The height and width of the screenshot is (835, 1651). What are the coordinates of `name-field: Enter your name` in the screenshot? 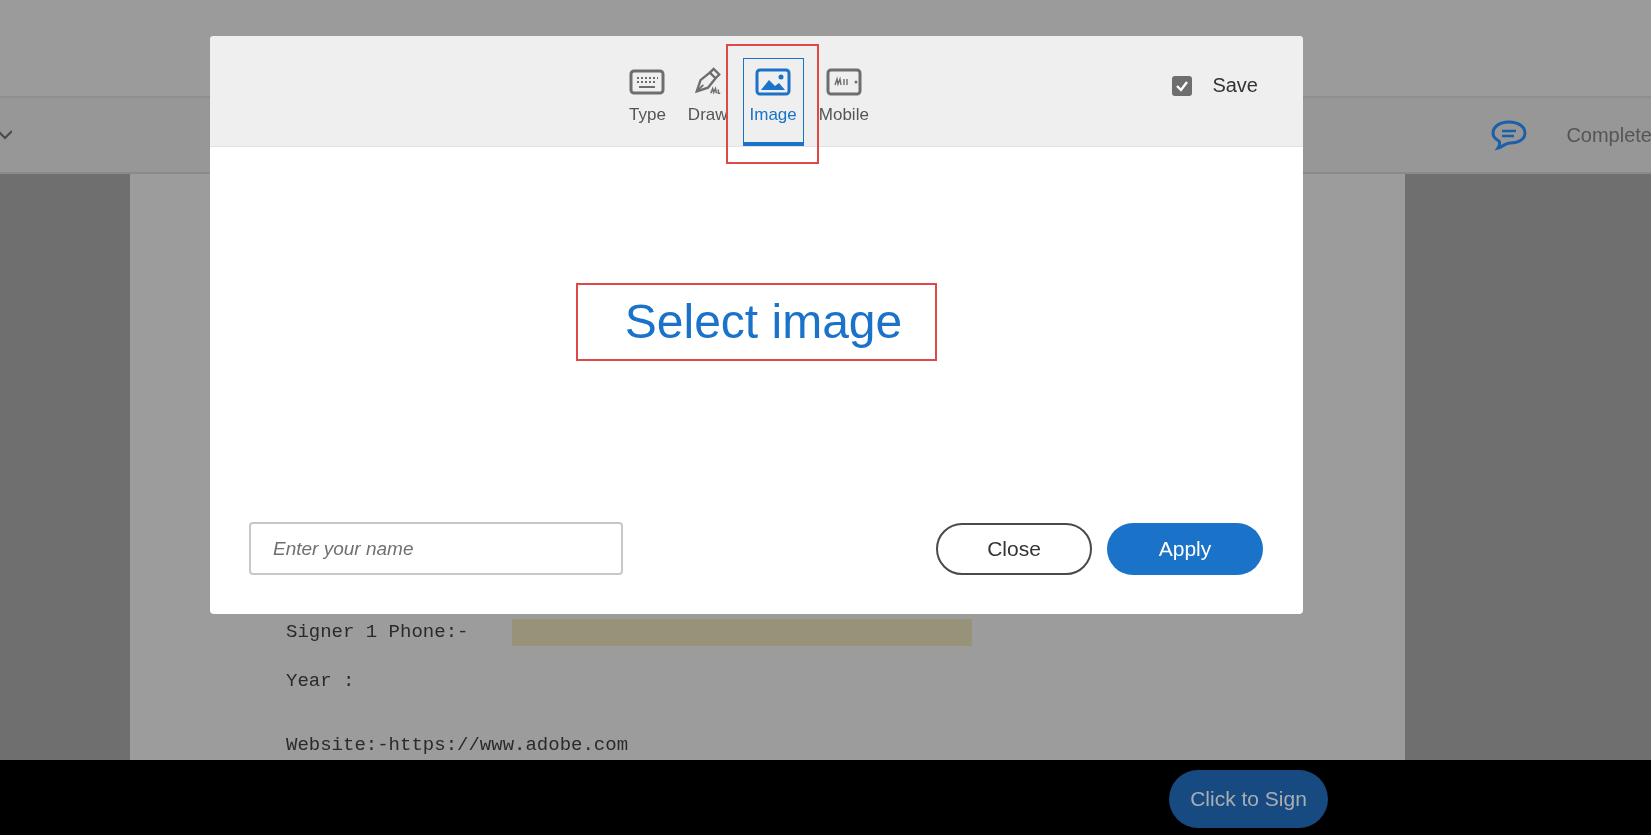 It's located at (436, 548).